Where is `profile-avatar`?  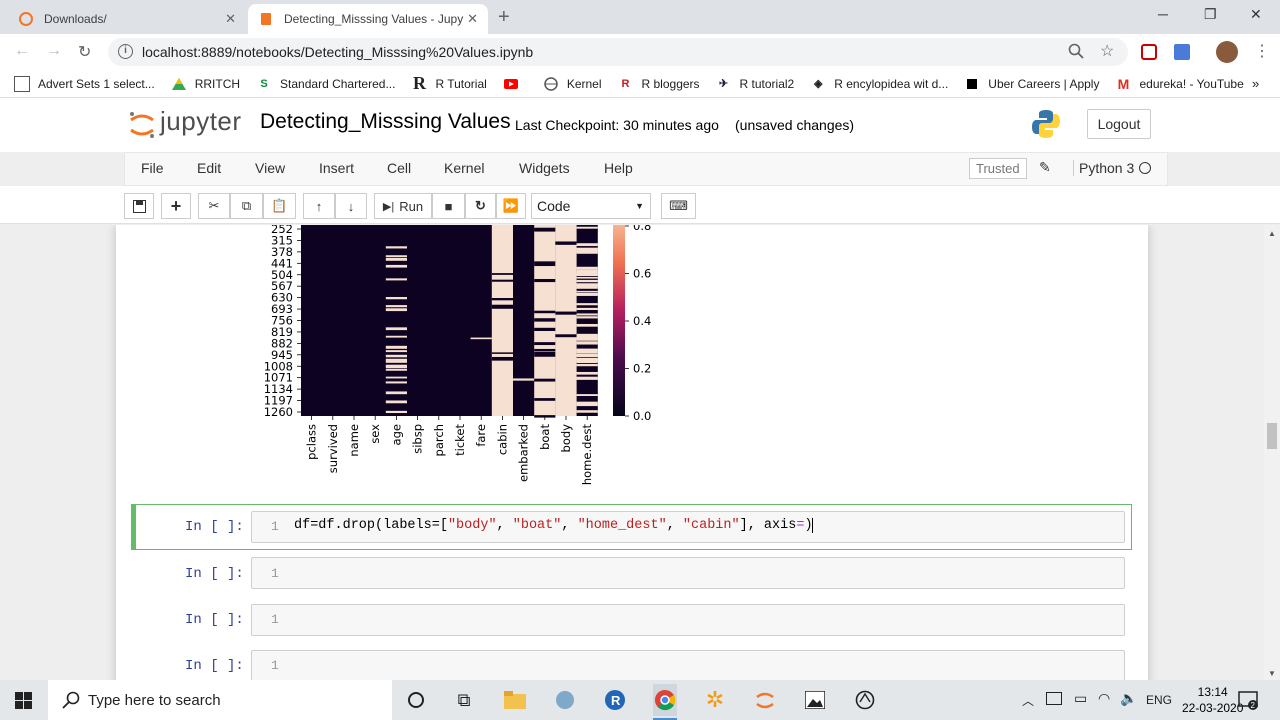
profile-avatar is located at coordinates (1227, 52).